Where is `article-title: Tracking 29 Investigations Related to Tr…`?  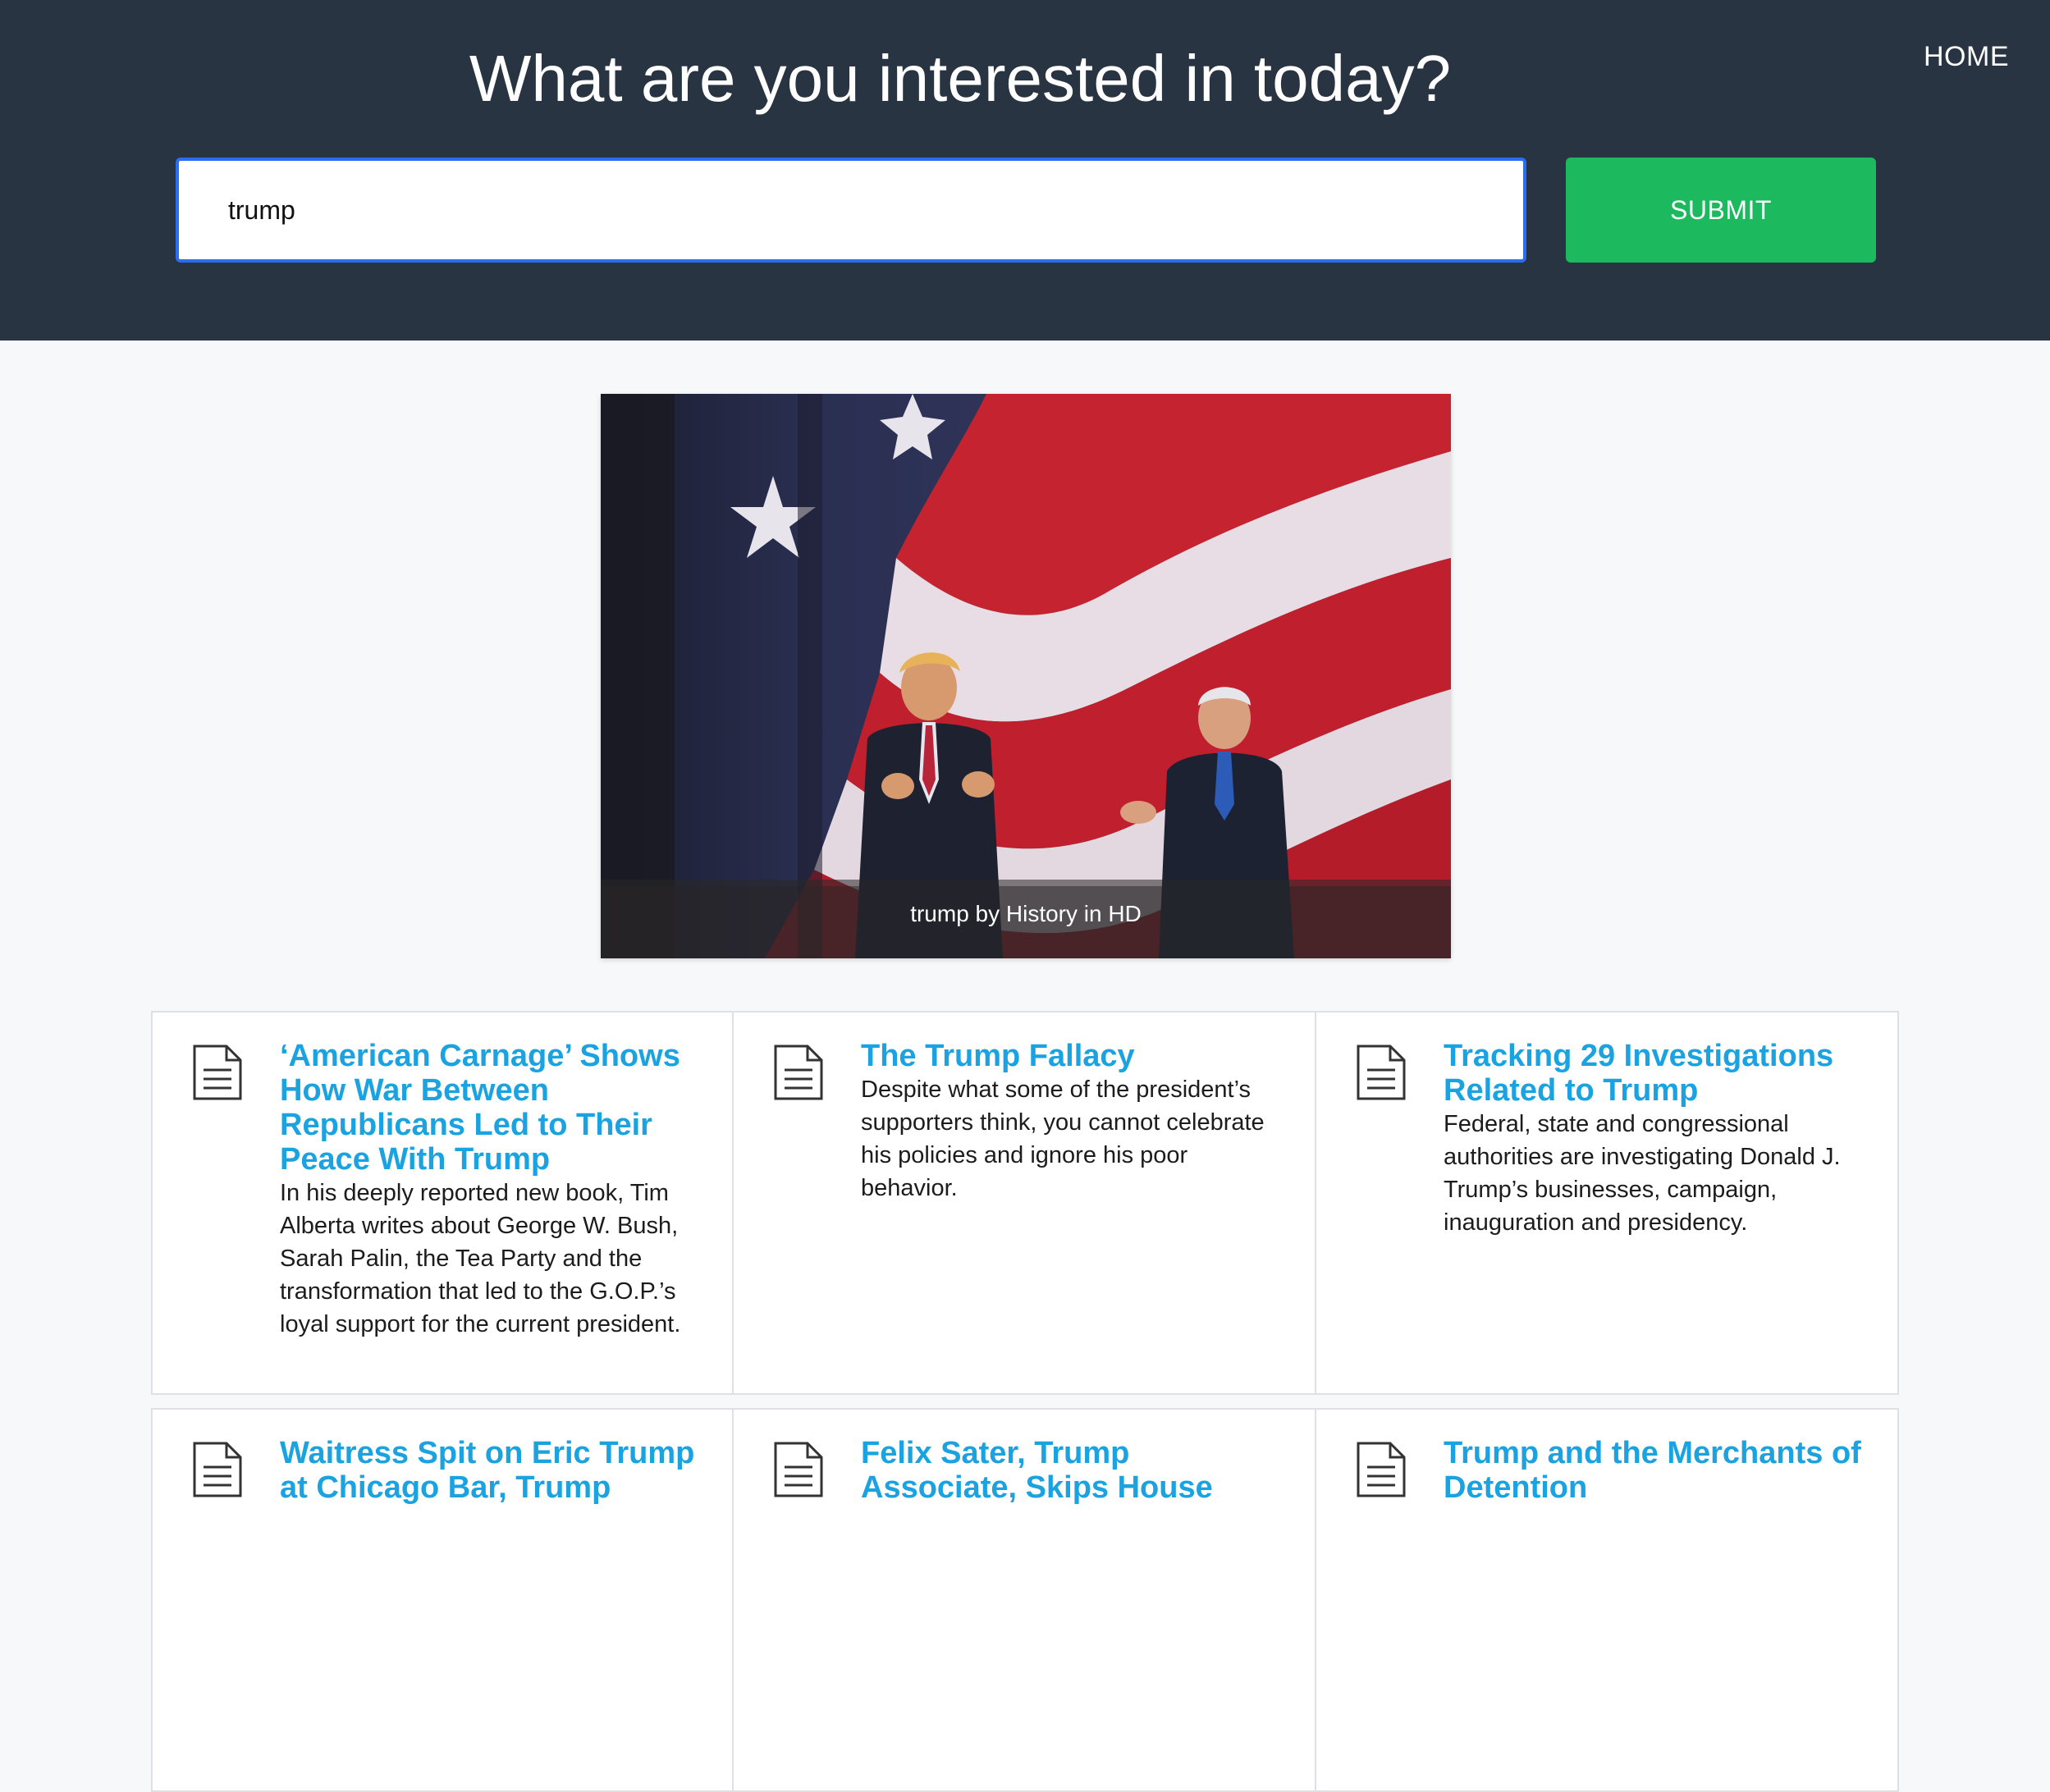 article-title: Tracking 29 Investigations Related to Tr… is located at coordinates (1657, 1073).